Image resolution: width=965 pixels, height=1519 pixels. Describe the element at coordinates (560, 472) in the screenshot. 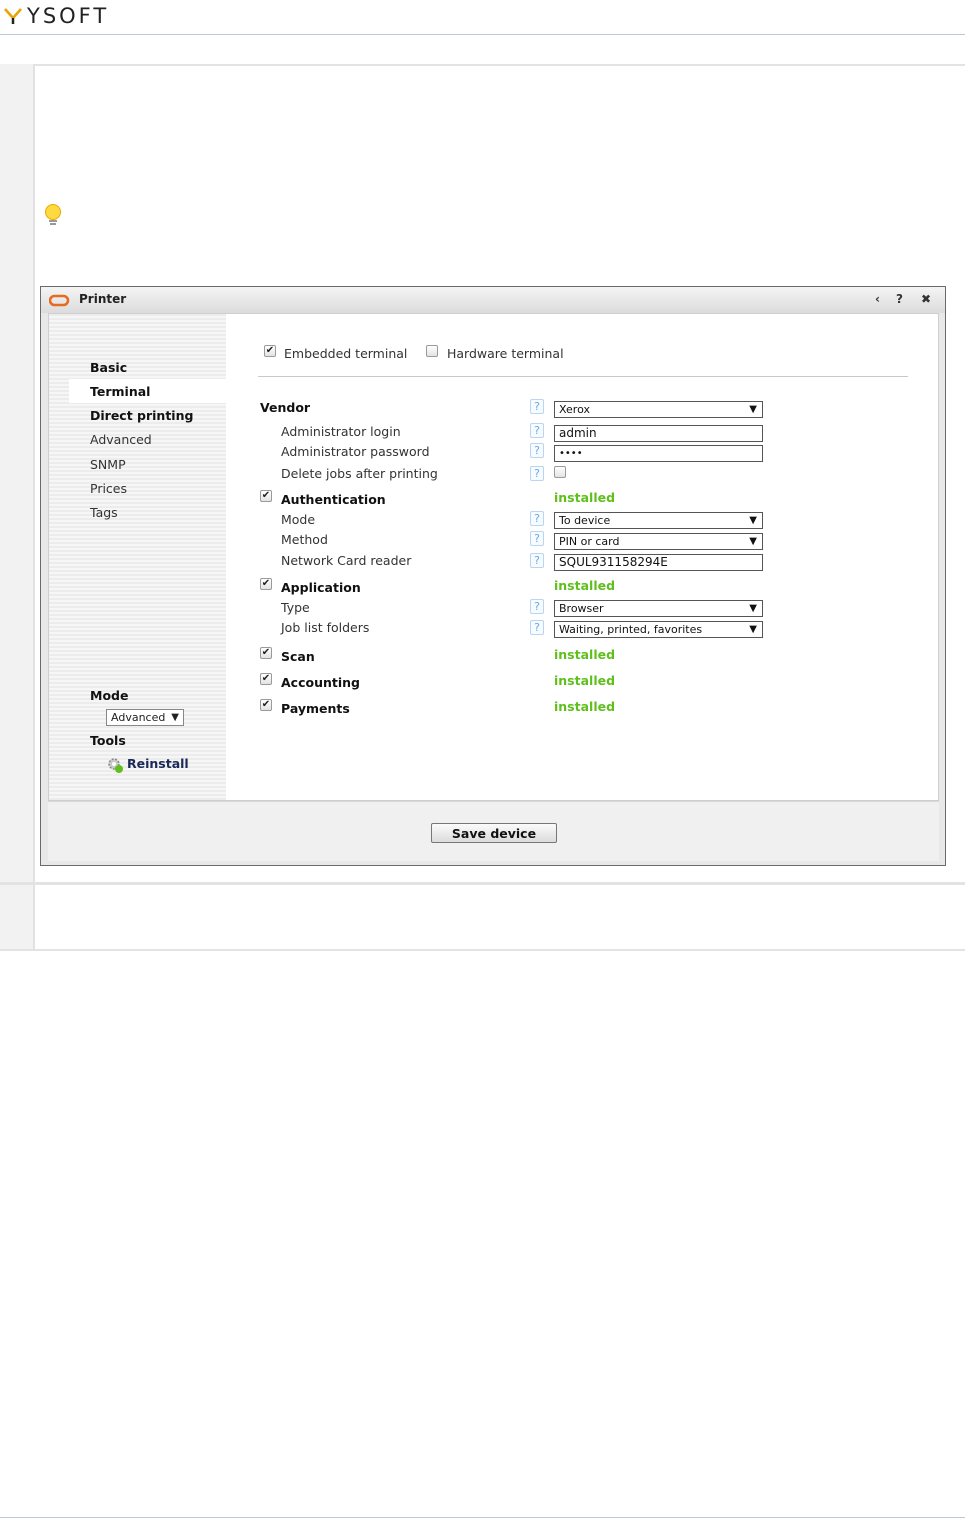

I see `delete-jobs-checkbox` at that location.